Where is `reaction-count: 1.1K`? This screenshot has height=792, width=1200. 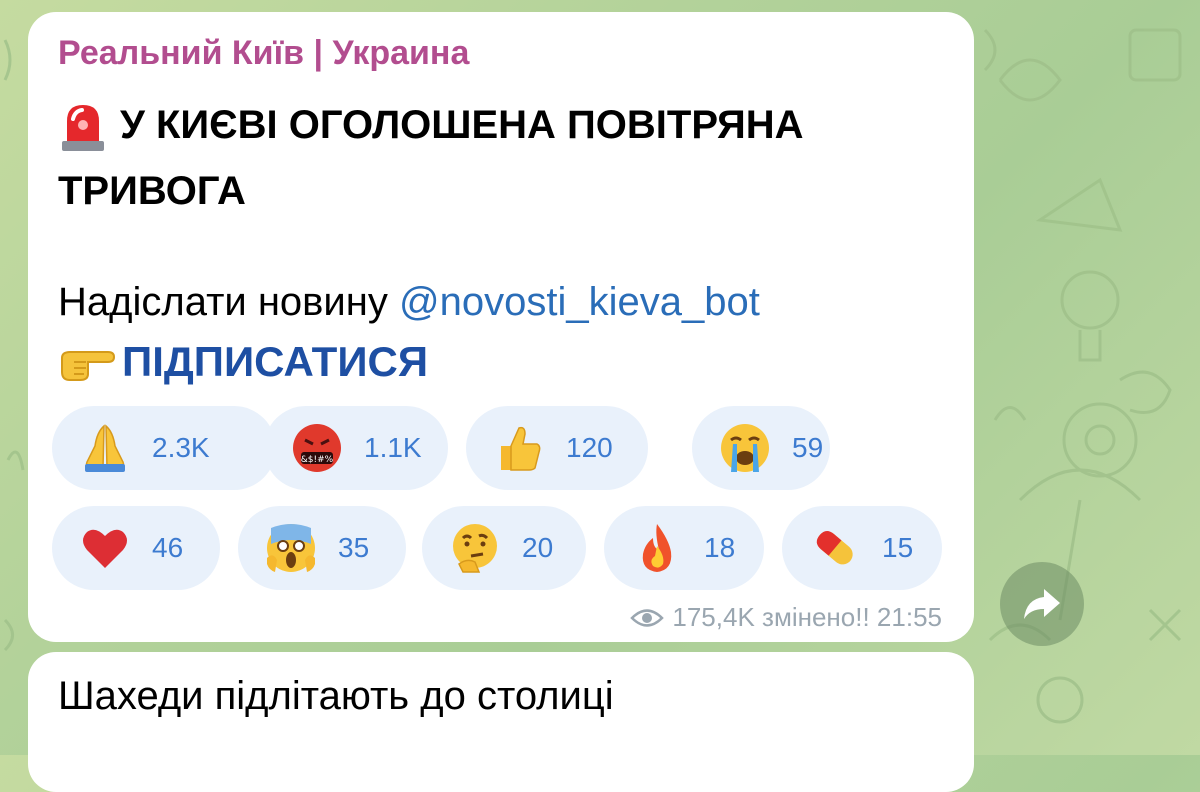 reaction-count: 1.1K is located at coordinates (393, 447).